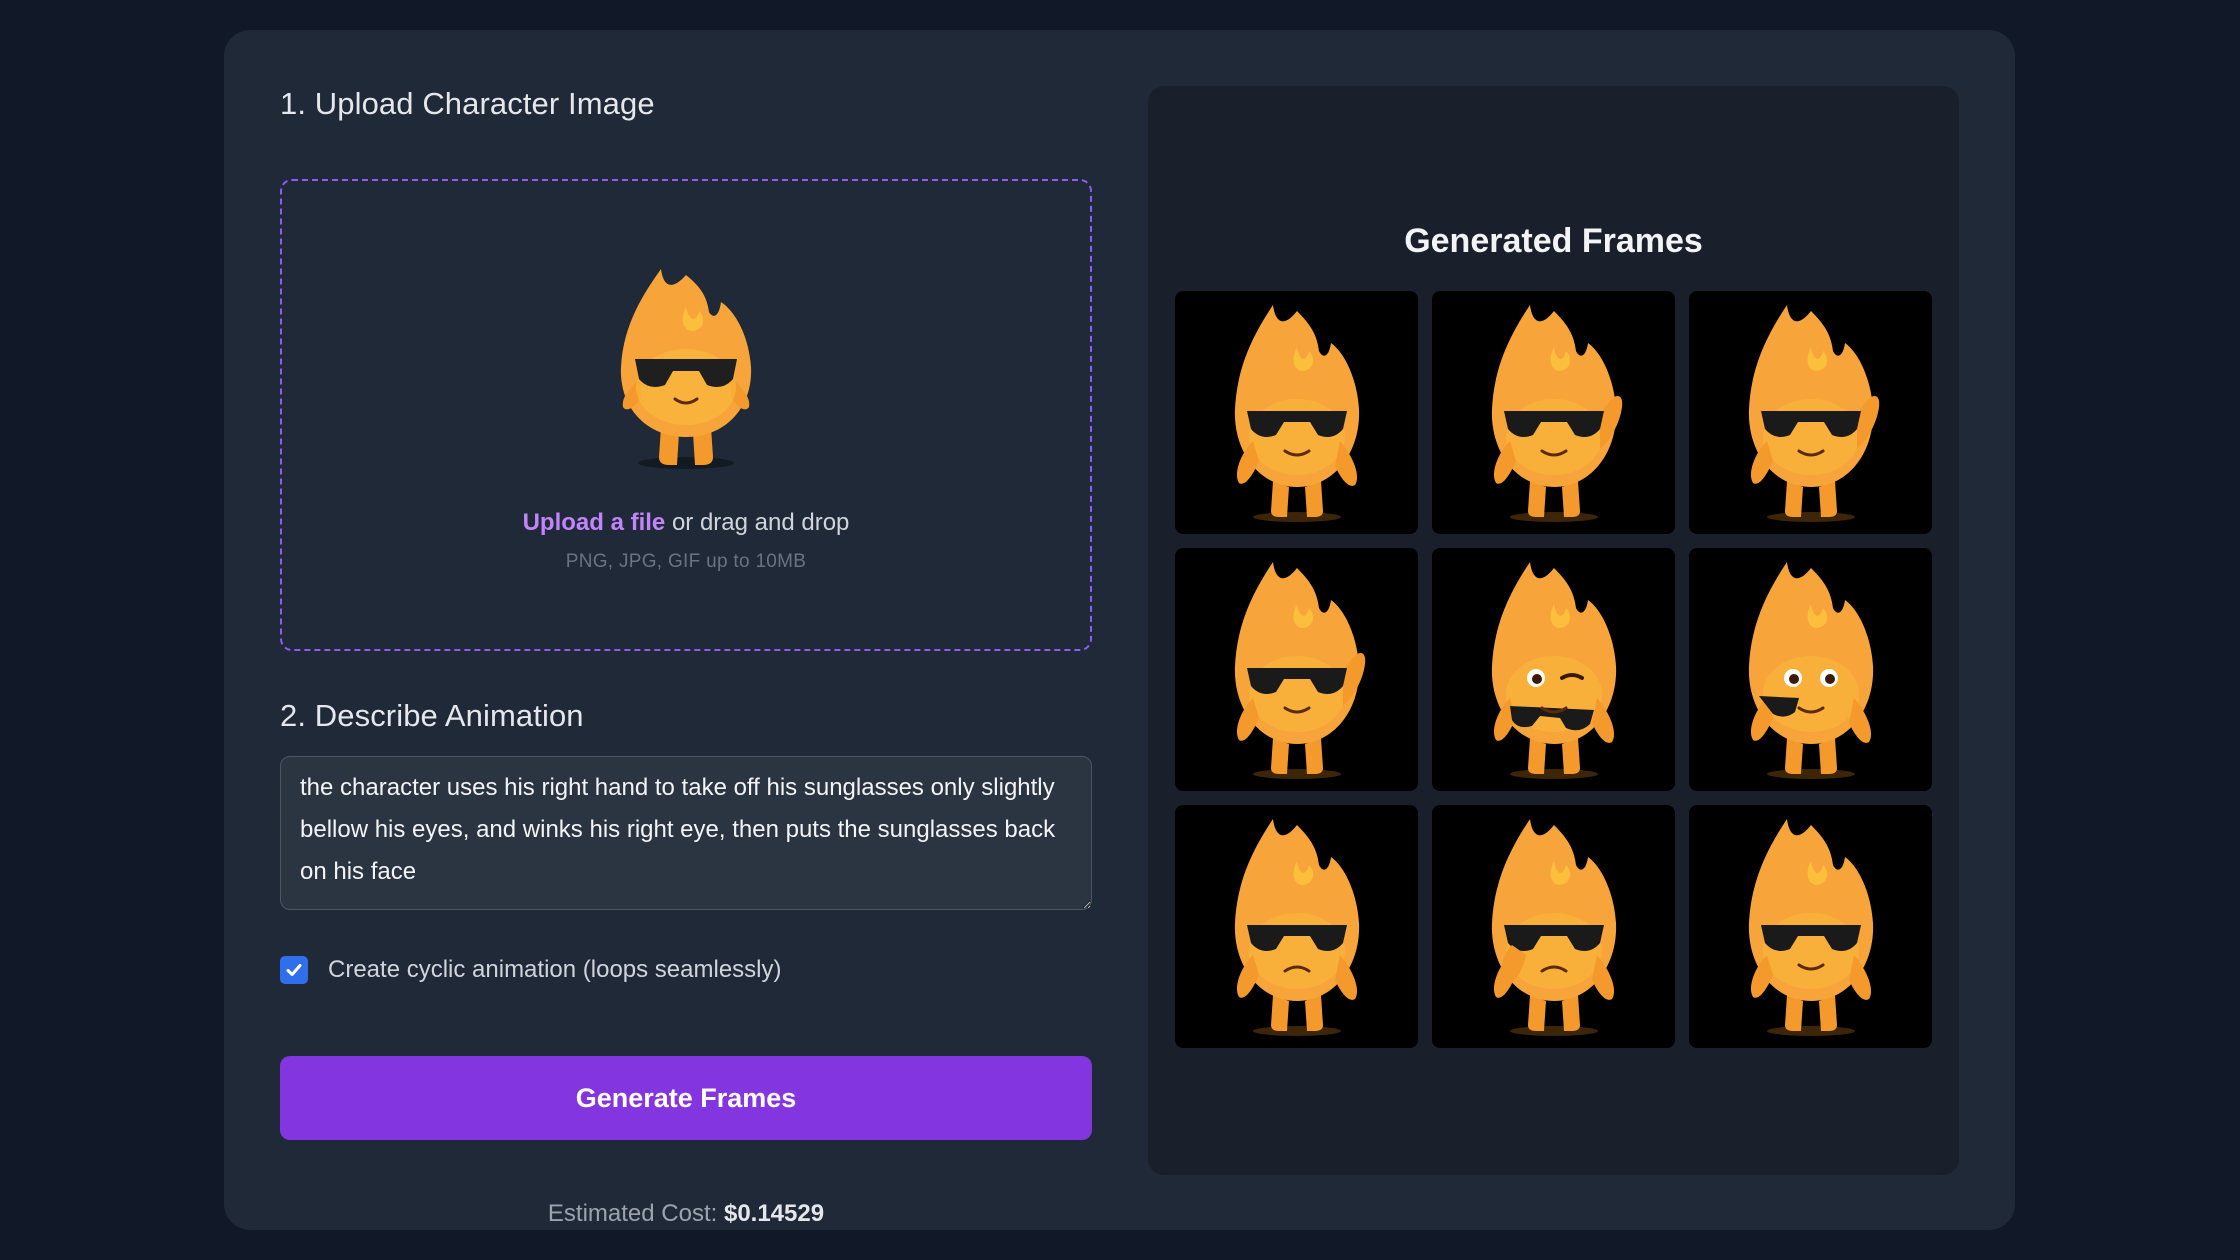  I want to click on generate-frames-button: Generate Frames, so click(686, 1098).